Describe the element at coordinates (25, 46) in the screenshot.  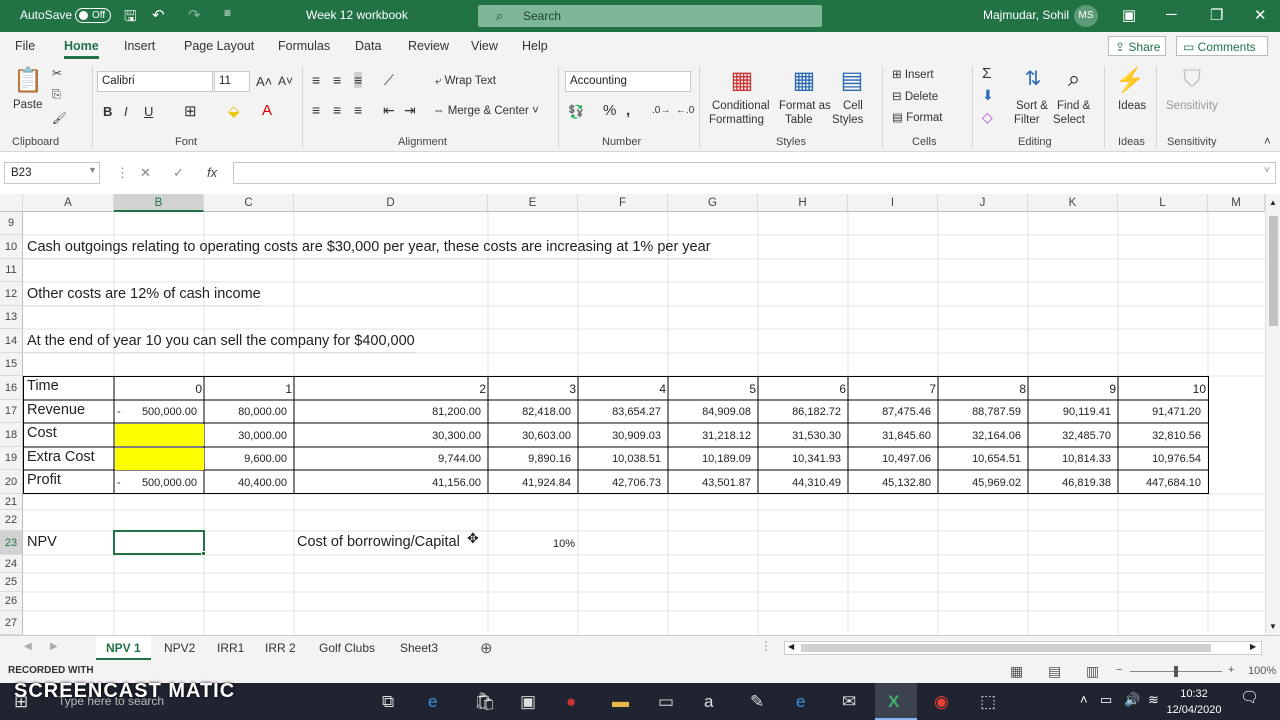
I see `tab-file: File` at that location.